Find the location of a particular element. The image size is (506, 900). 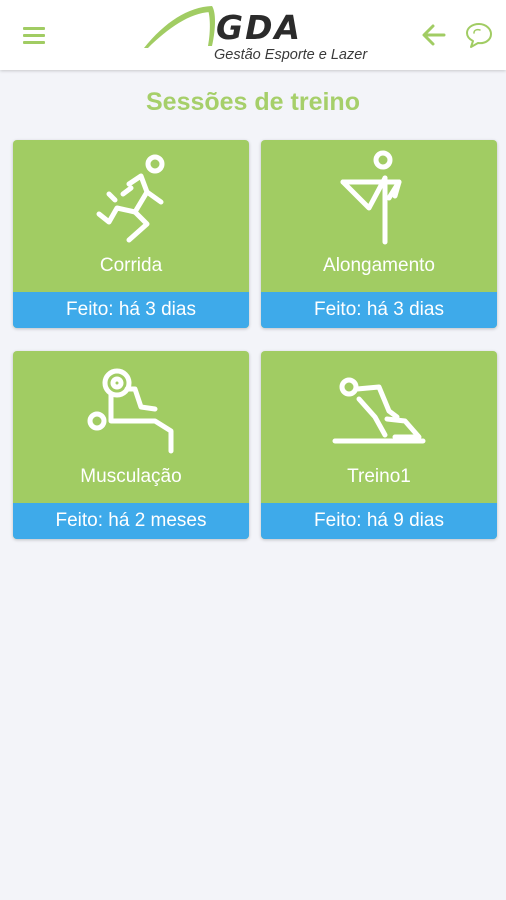

weight-training-icon is located at coordinates (131, 411).